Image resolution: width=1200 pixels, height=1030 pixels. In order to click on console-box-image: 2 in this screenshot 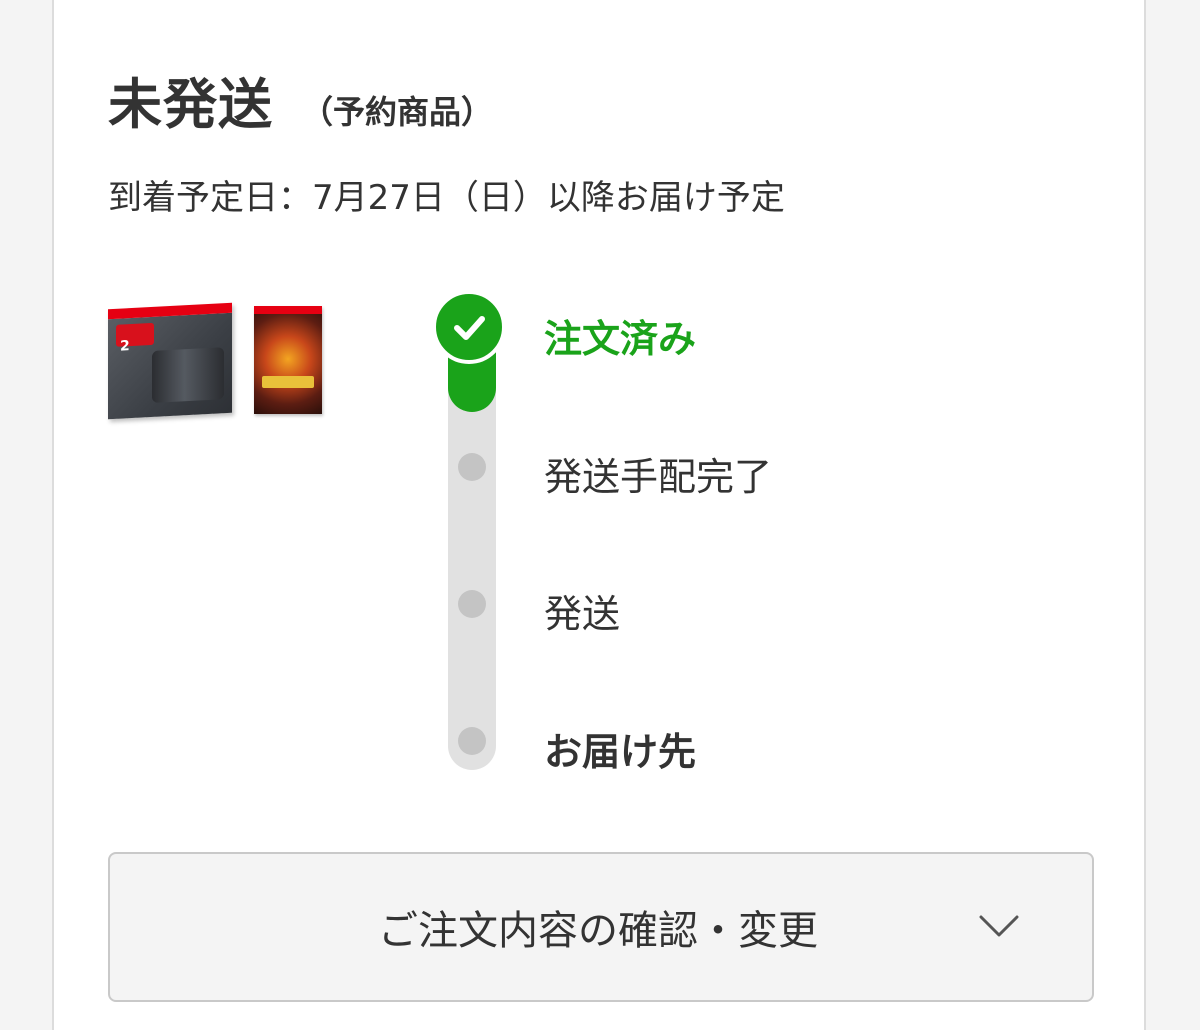, I will do `click(170, 361)`.